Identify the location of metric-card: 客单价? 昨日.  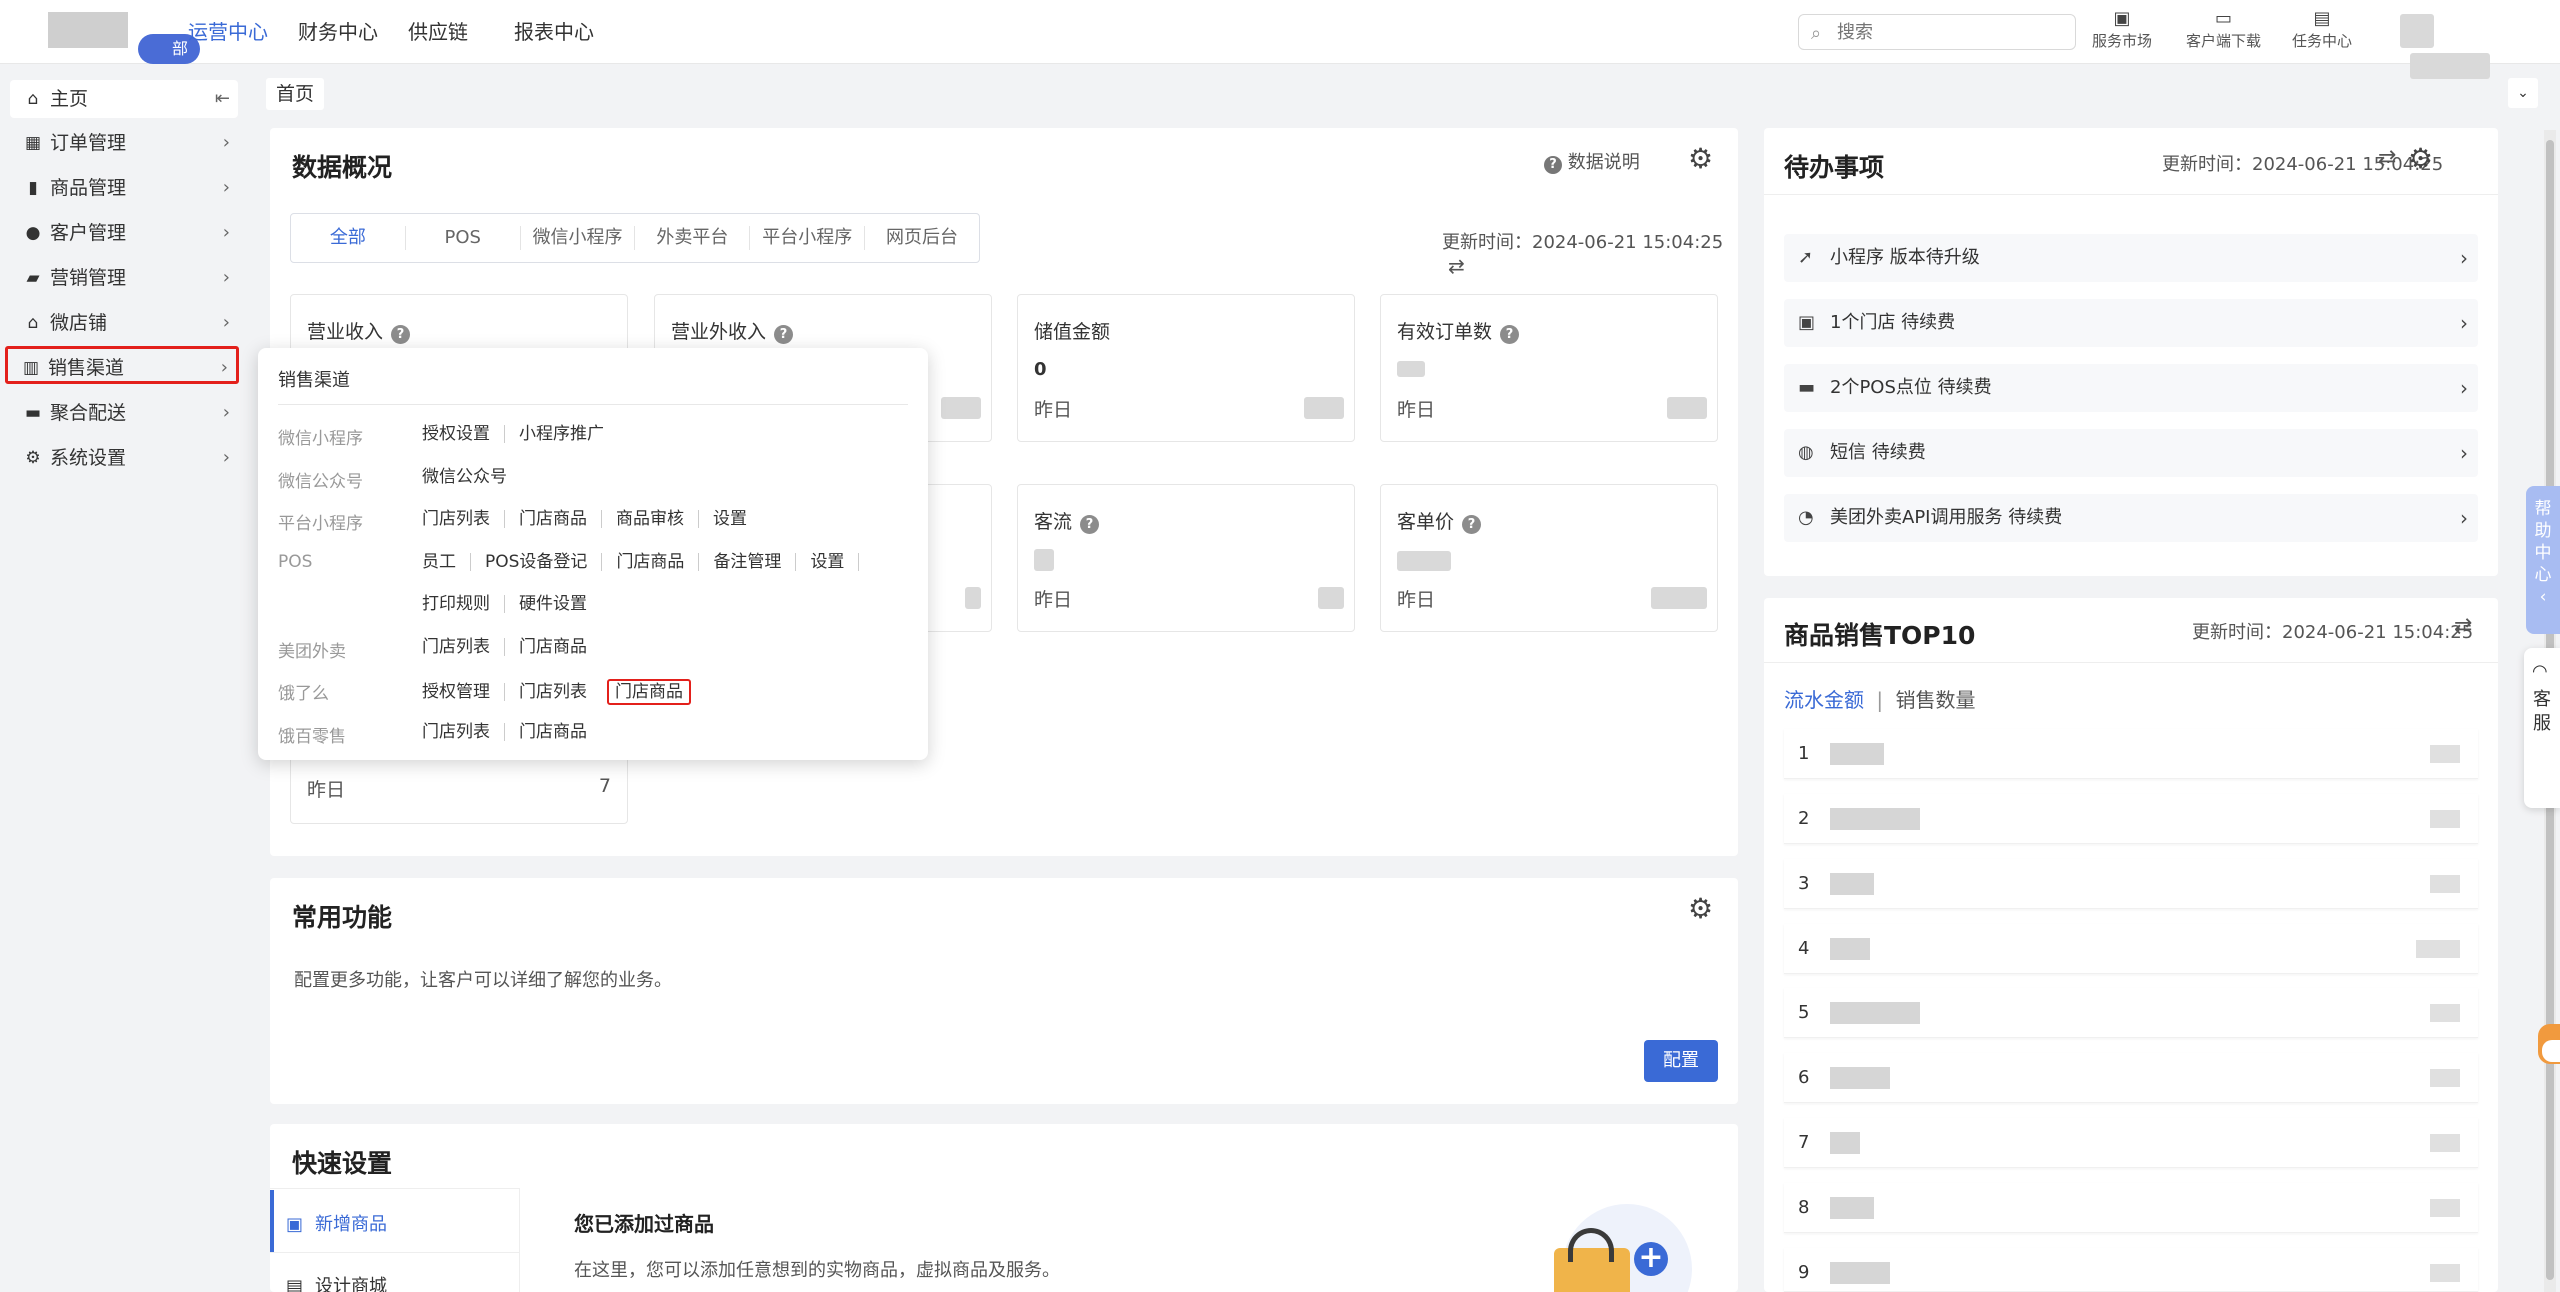
(1549, 558).